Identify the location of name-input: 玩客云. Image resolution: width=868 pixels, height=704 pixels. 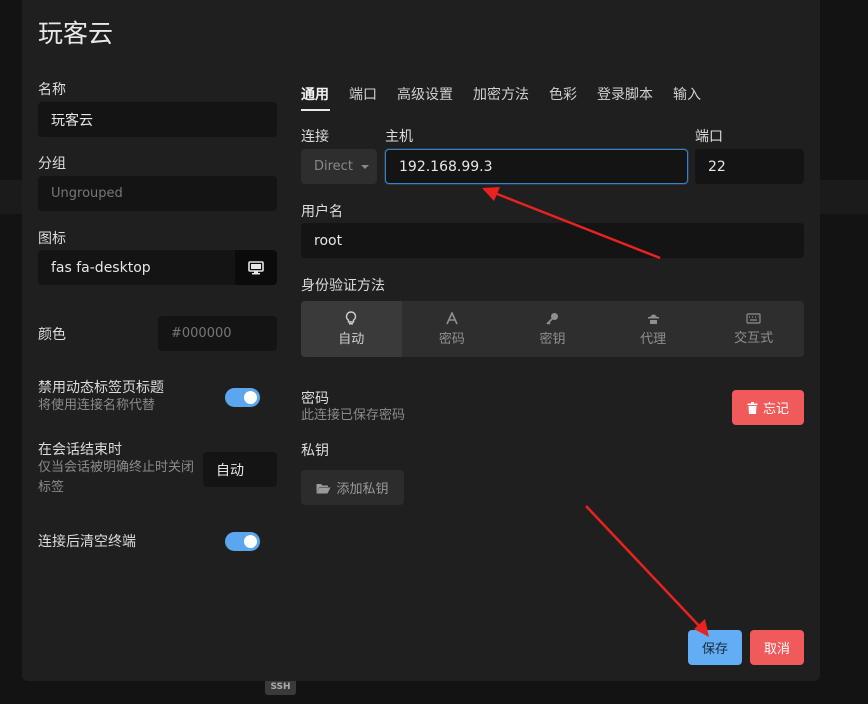
(157, 119).